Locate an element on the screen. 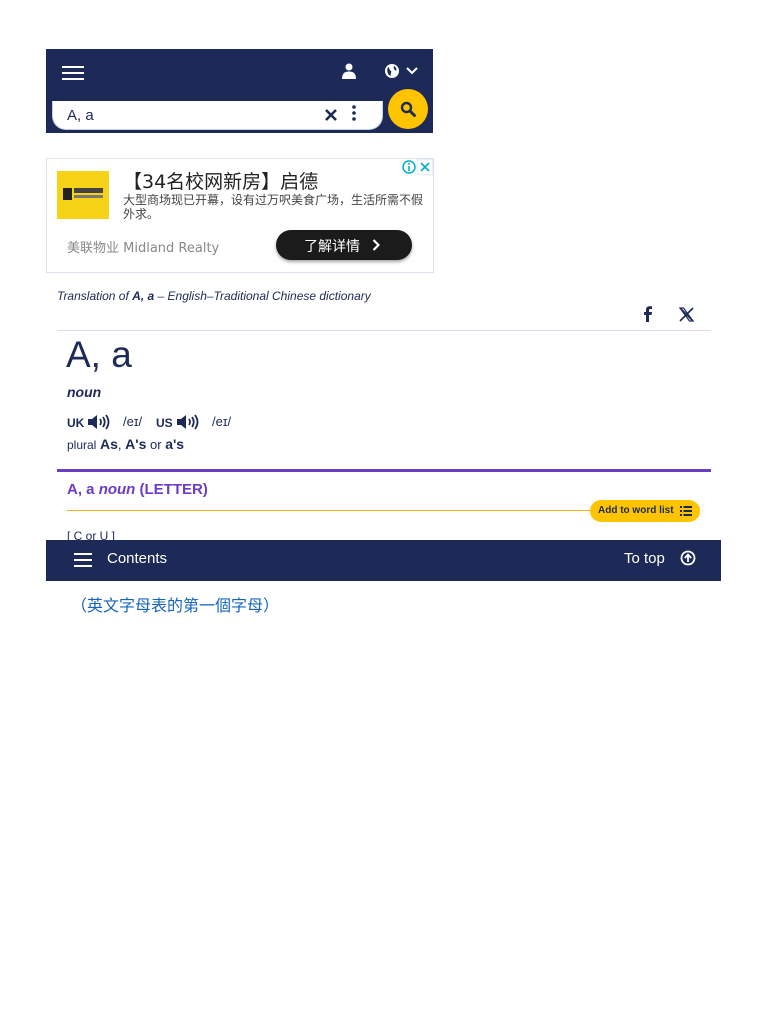 This screenshot has width=768, height=1024. search-icon is located at coordinates (408, 109).